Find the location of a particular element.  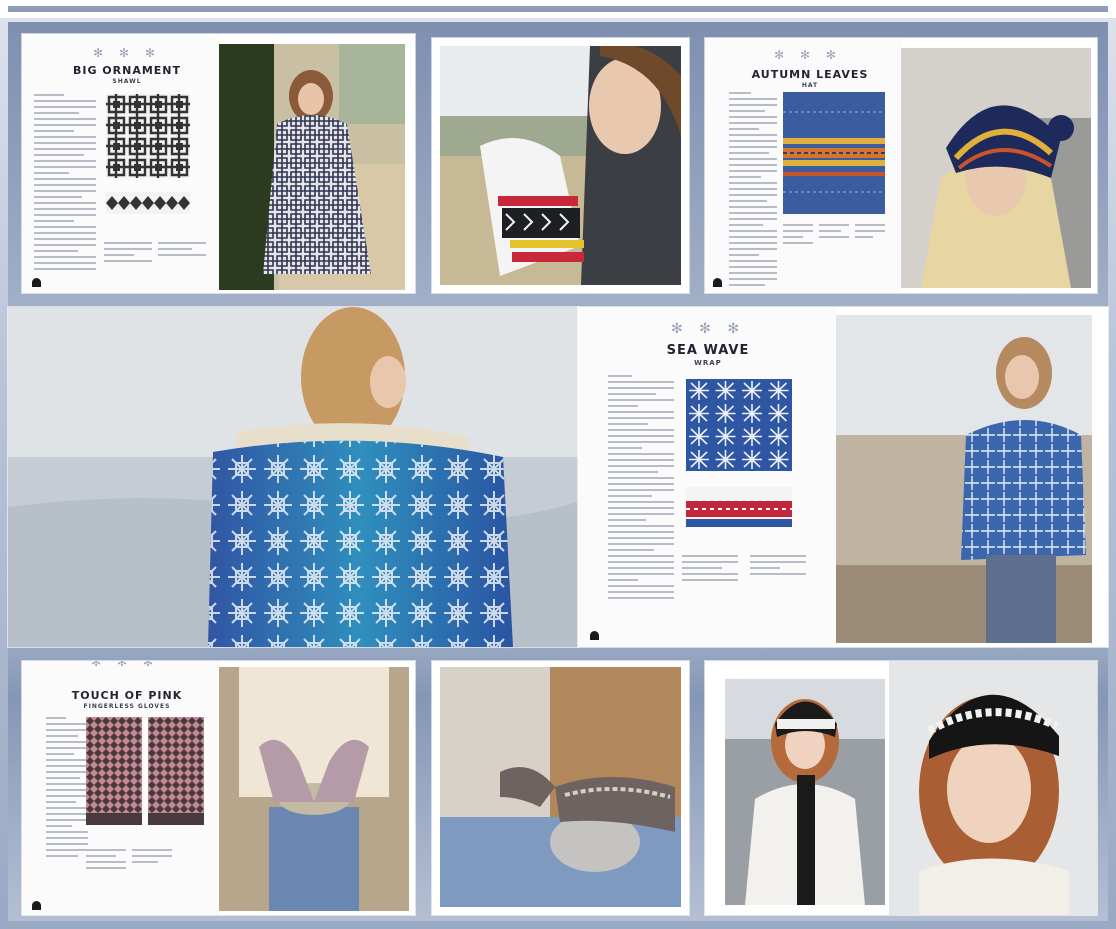

spread-title: TOUCH OF PINK is located at coordinates (127, 695).